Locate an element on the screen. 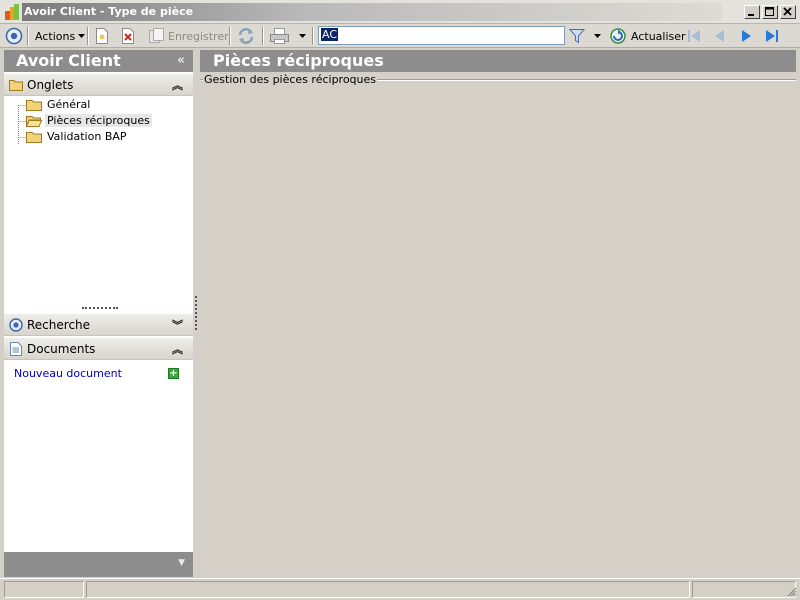  last-record-icon is located at coordinates (772, 36).